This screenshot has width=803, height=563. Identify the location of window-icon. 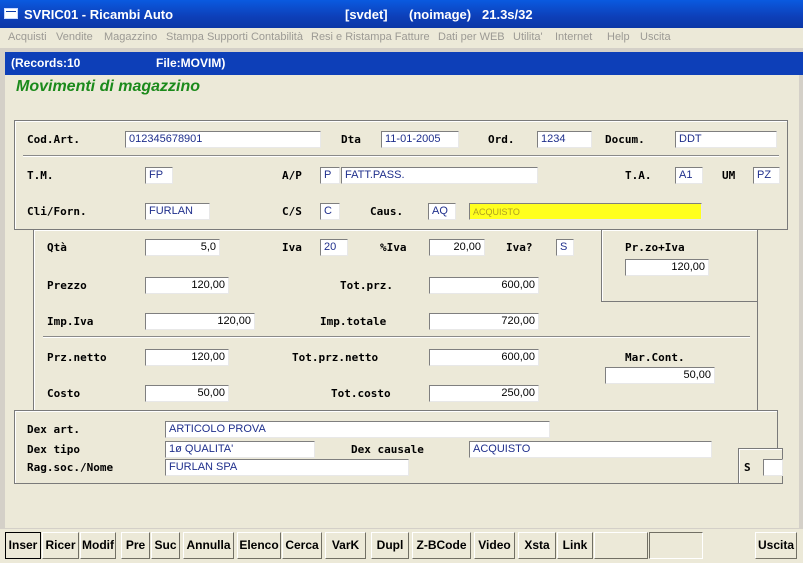
(11, 13).